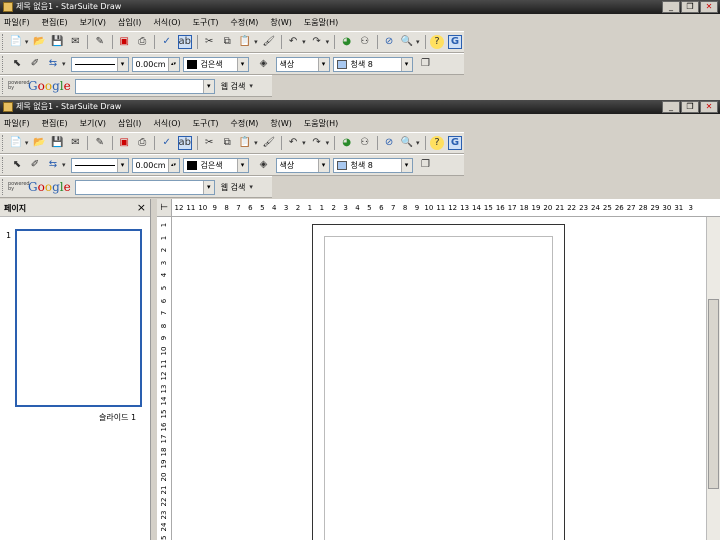  I want to click on vertical-scrollbar, so click(713, 378).